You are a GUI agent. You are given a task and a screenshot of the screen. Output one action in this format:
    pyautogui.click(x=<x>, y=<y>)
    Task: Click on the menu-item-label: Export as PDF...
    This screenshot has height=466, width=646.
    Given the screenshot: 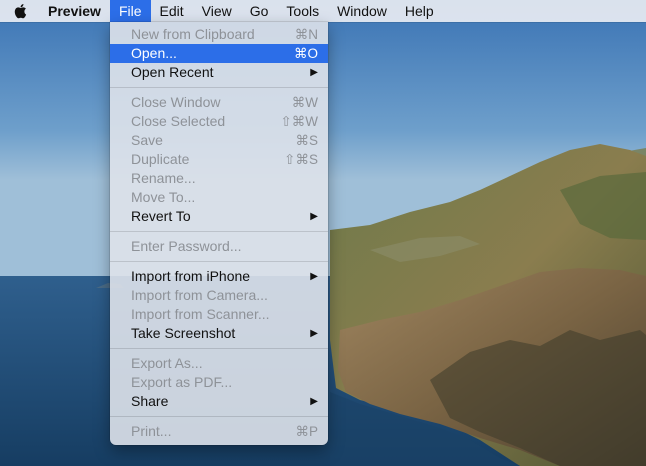 What is the action you would take?
    pyautogui.click(x=182, y=382)
    